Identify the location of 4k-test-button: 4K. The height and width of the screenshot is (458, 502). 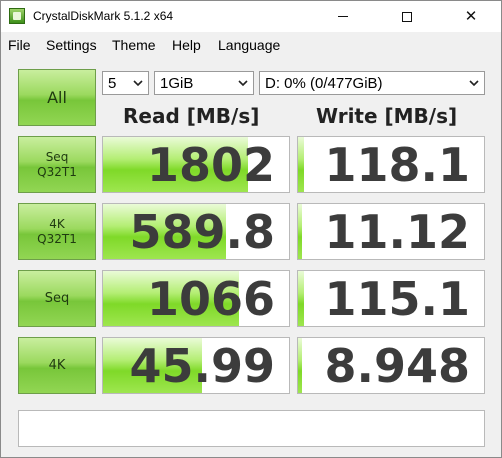
(57, 365).